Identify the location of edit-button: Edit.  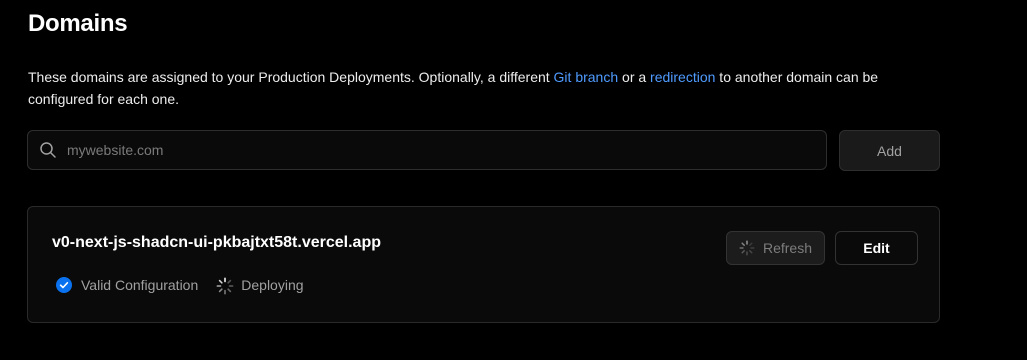
(876, 248).